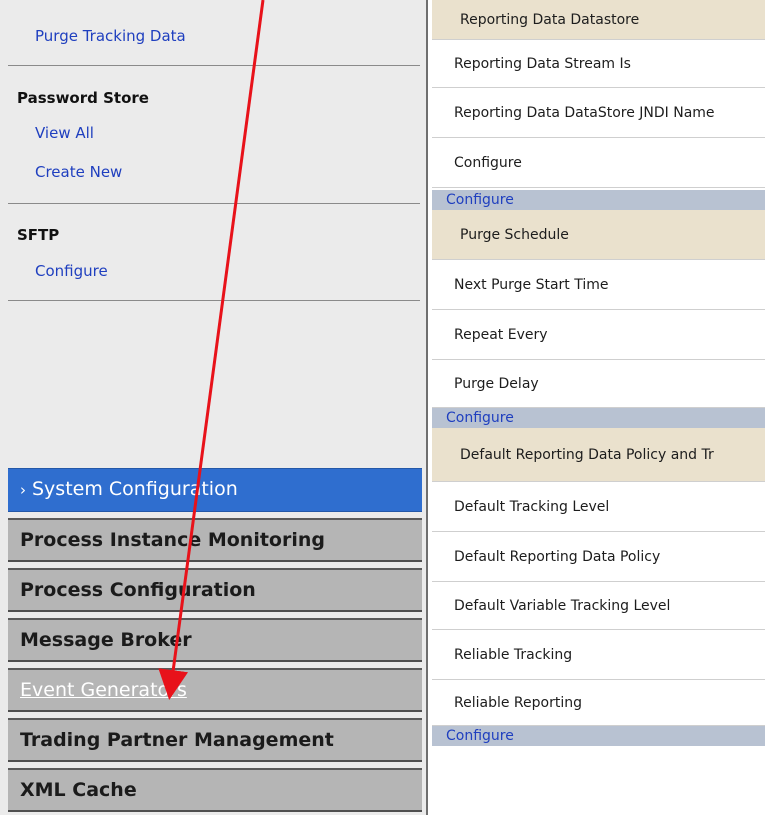  What do you see at coordinates (215, 690) in the screenshot?
I see `nav-event-generators: Event Generators` at bounding box center [215, 690].